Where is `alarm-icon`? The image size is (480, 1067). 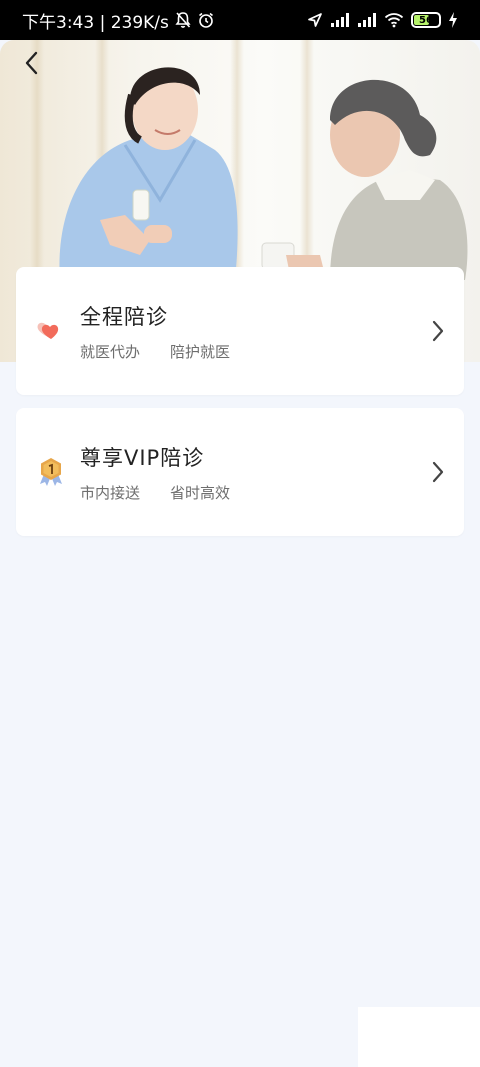 alarm-icon is located at coordinates (206, 20).